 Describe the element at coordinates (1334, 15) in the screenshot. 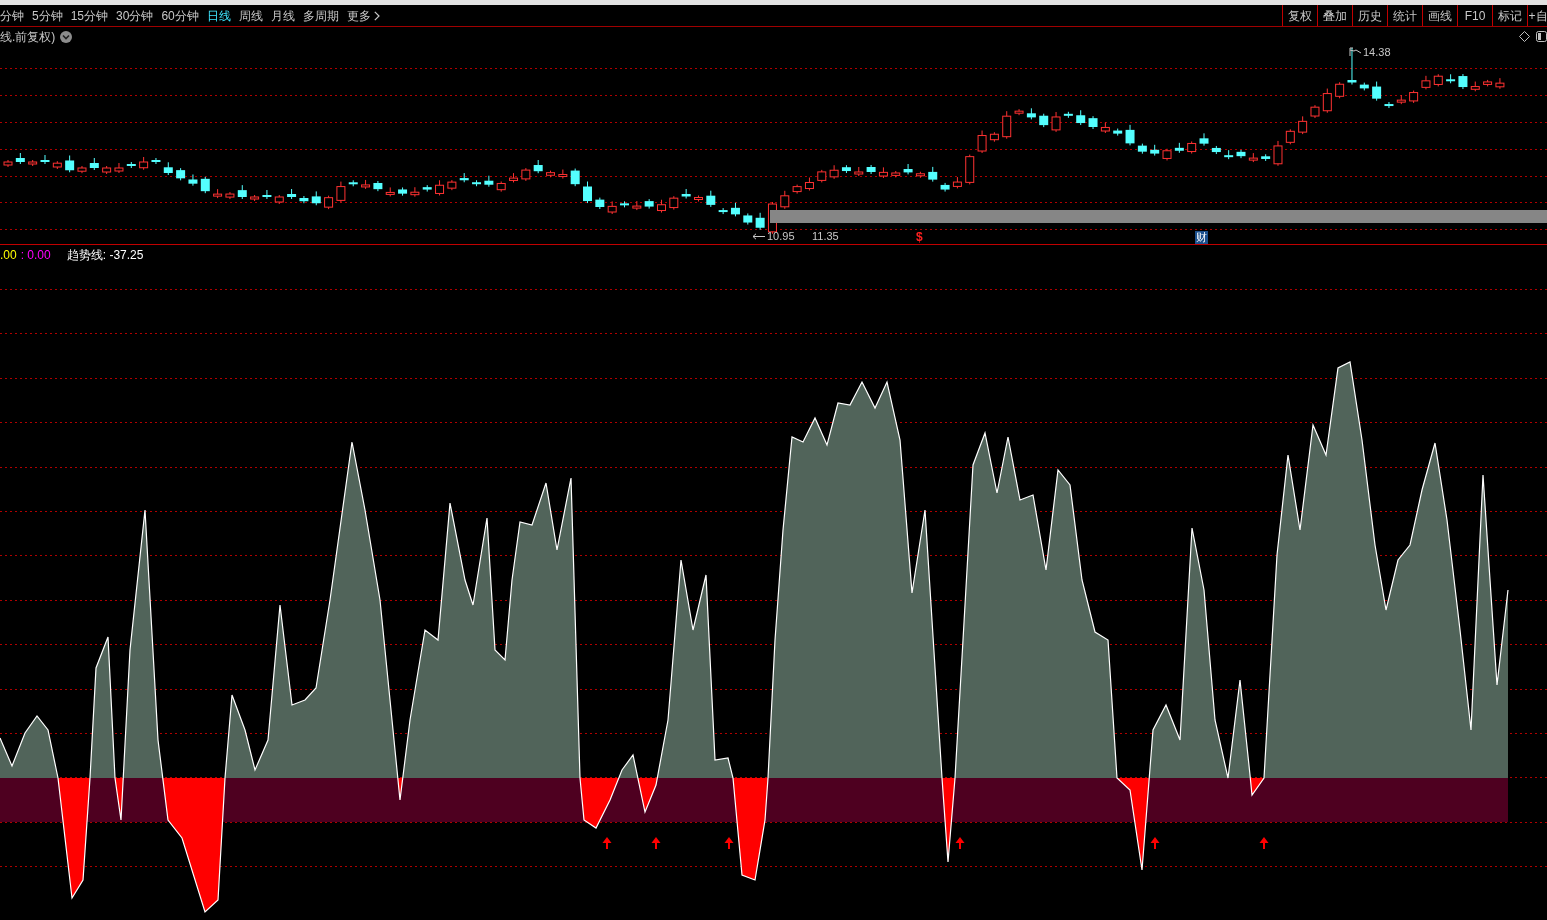

I see `toolbar-button: 叠加` at that location.